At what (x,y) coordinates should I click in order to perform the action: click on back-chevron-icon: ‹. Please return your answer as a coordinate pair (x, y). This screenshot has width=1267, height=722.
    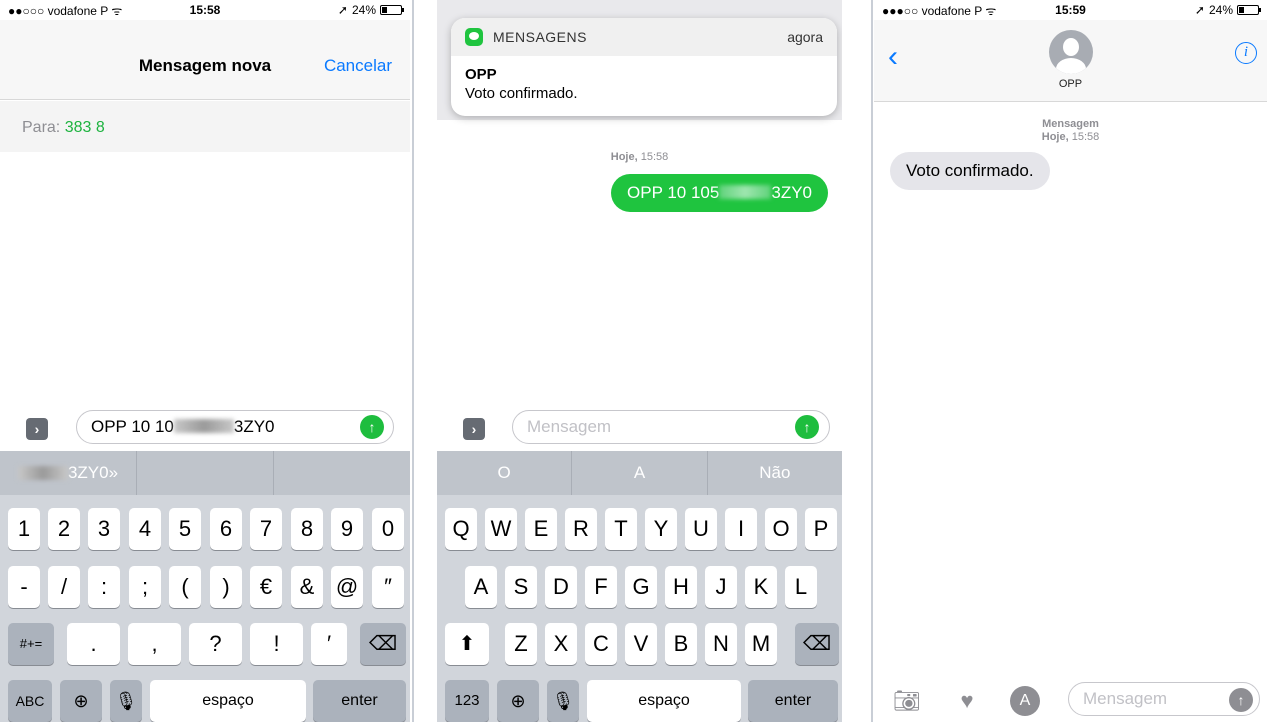
    Looking at the image, I should click on (893, 57).